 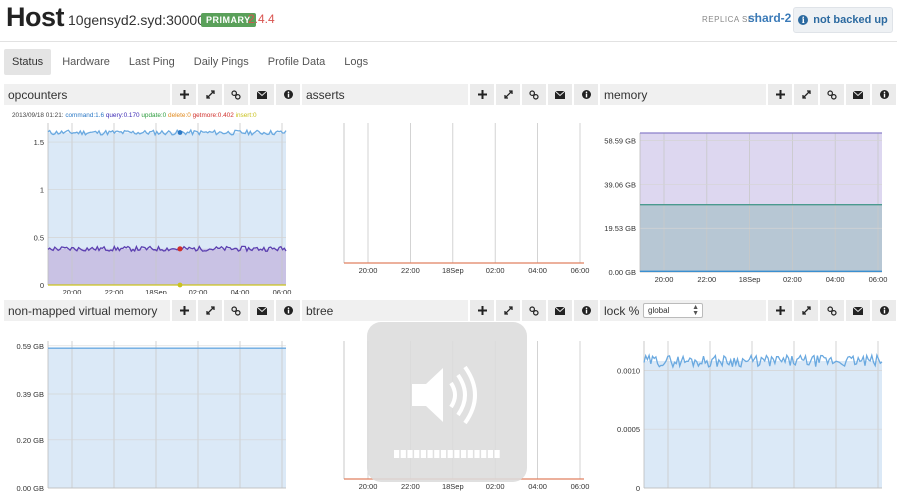 I want to click on y-tick-label: 1.5, so click(x=39, y=142).